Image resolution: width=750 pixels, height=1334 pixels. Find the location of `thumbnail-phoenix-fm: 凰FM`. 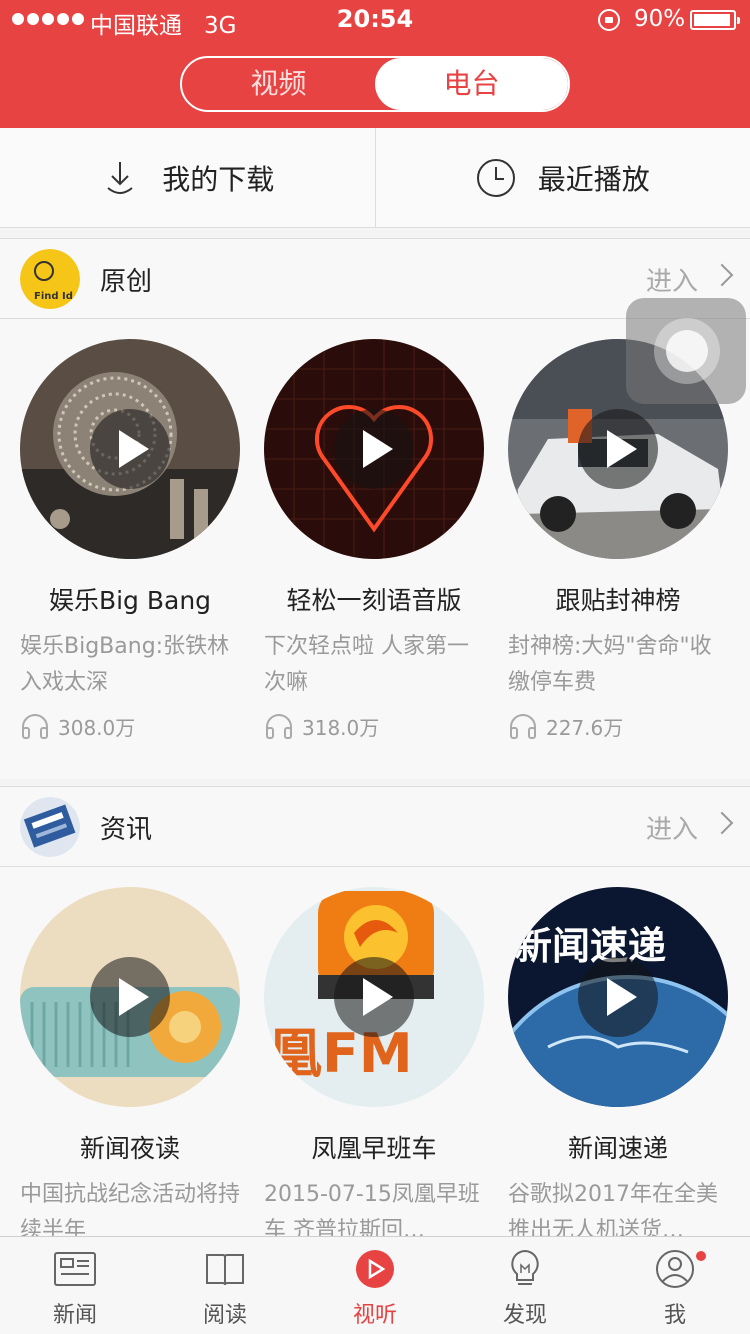

thumbnail-phoenix-fm: 凰FM is located at coordinates (374, 997).